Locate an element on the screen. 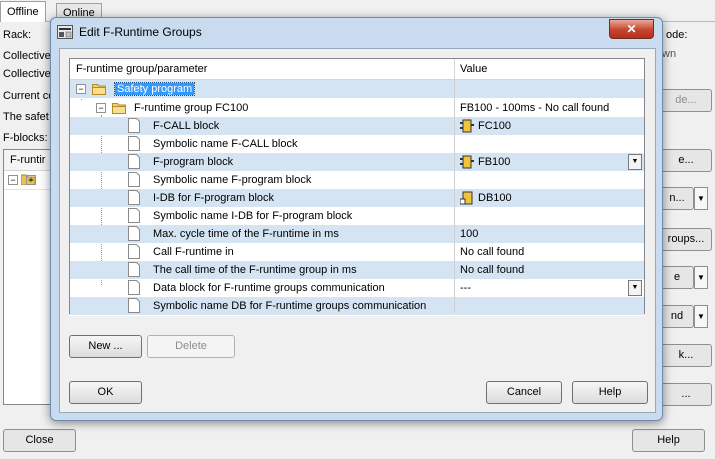  rack-label: Rack: is located at coordinates (17, 35).